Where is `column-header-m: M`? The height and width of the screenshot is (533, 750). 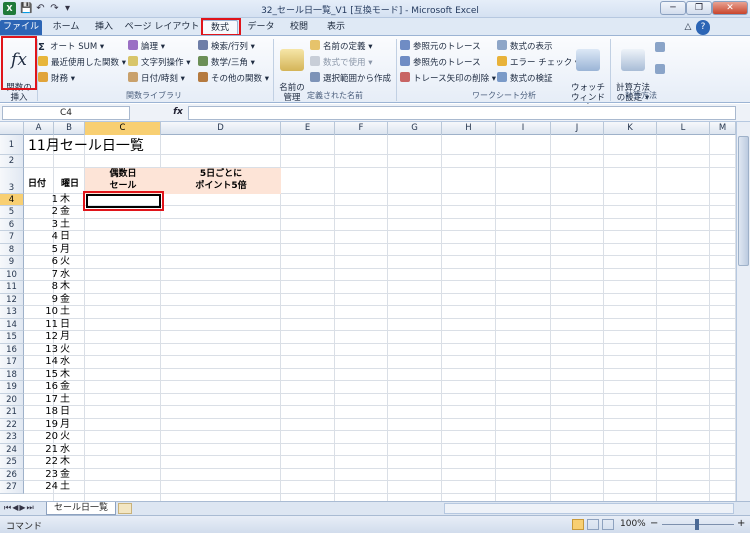
column-header-m: M is located at coordinates (723, 128).